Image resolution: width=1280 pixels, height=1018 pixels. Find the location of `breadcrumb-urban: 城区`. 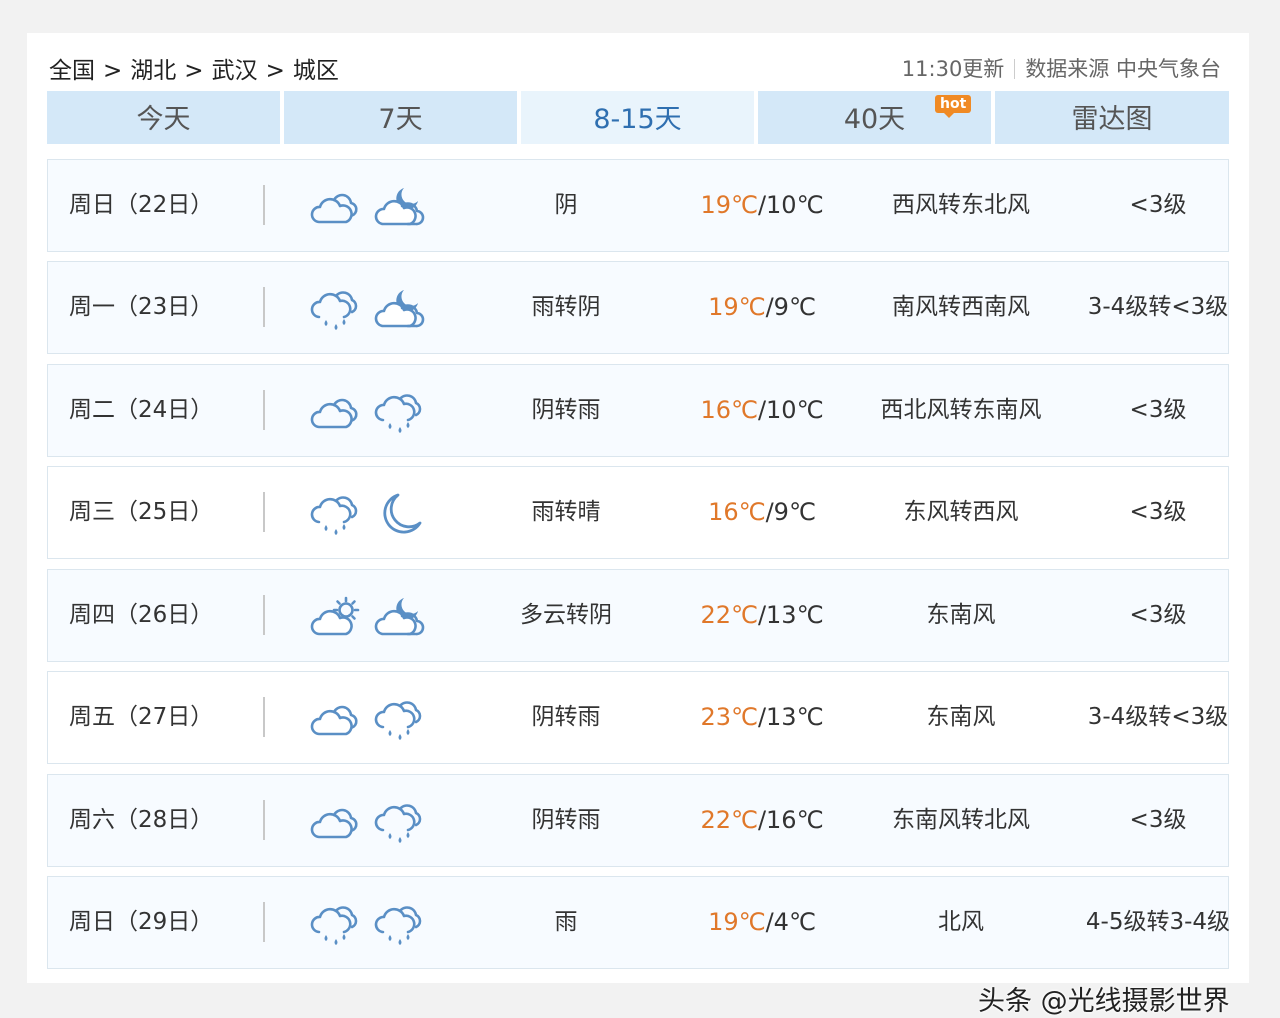

breadcrumb-urban: 城区 is located at coordinates (315, 71).